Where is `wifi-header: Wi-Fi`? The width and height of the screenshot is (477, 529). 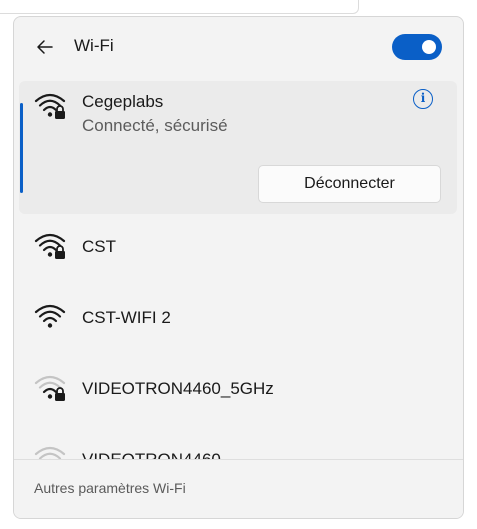
wifi-header: Wi-Fi is located at coordinates (238, 48).